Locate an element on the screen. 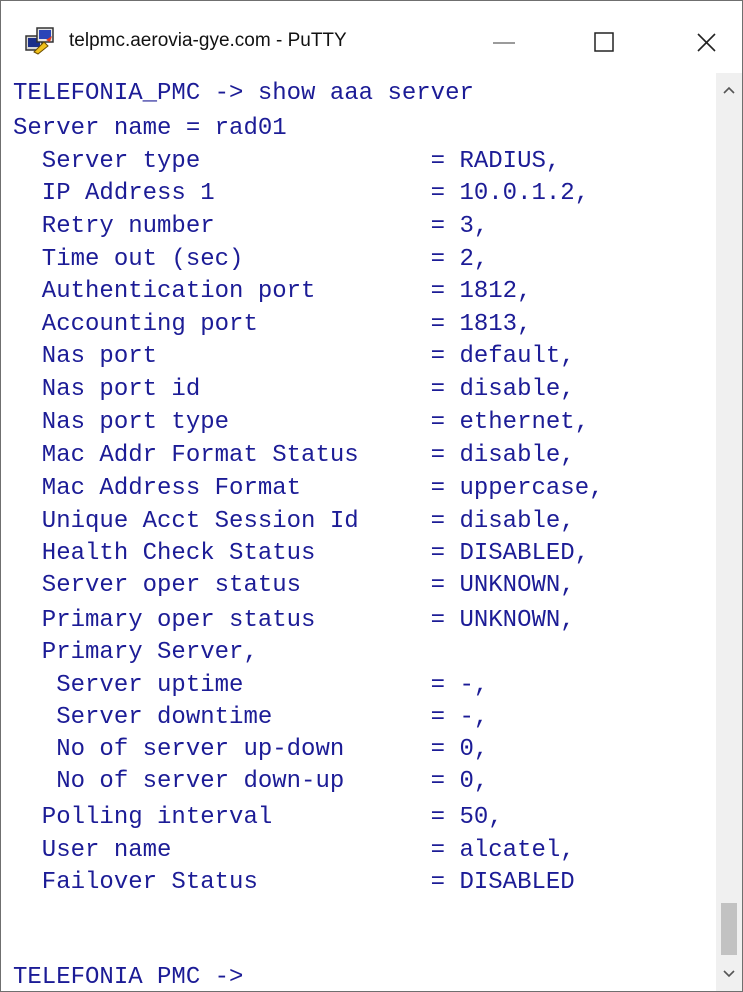  close-button is located at coordinates (707, 40).